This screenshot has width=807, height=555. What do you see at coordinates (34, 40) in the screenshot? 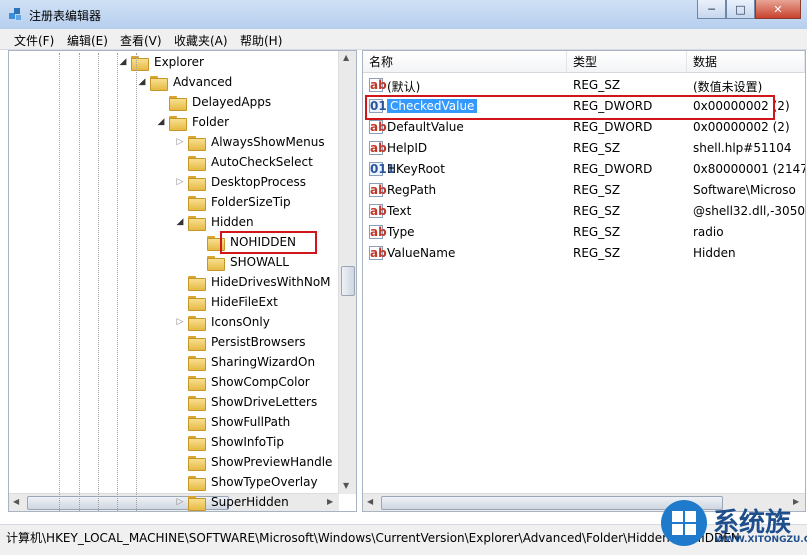
I see `menu-file: 文件(F)` at bounding box center [34, 40].